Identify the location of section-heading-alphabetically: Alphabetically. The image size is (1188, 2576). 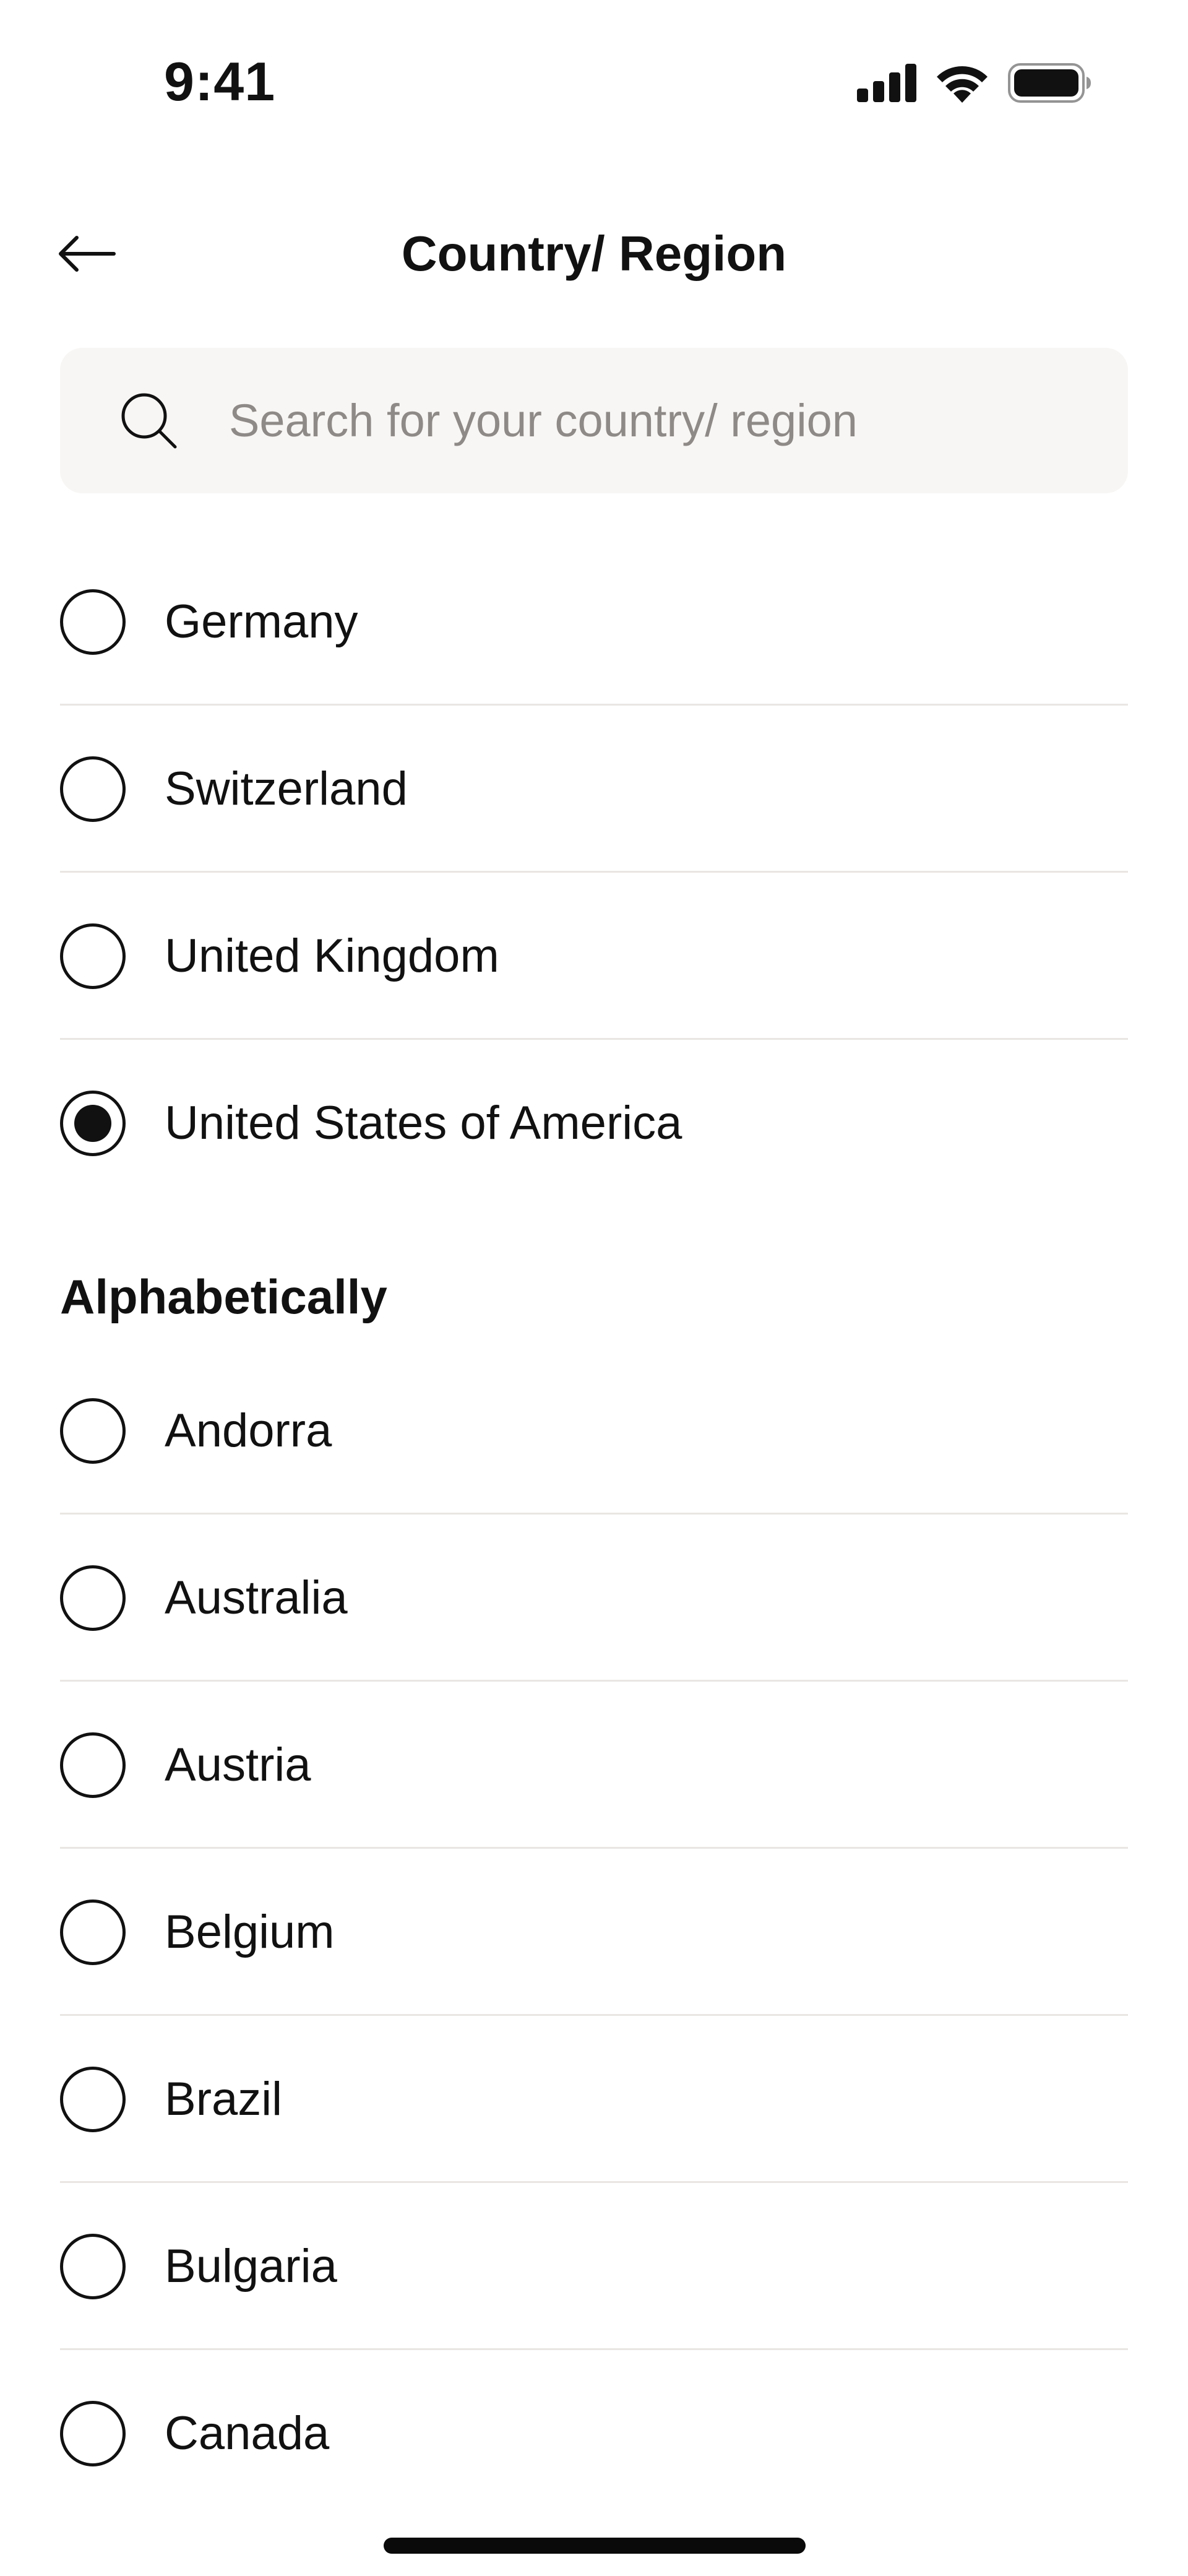
(223, 1296).